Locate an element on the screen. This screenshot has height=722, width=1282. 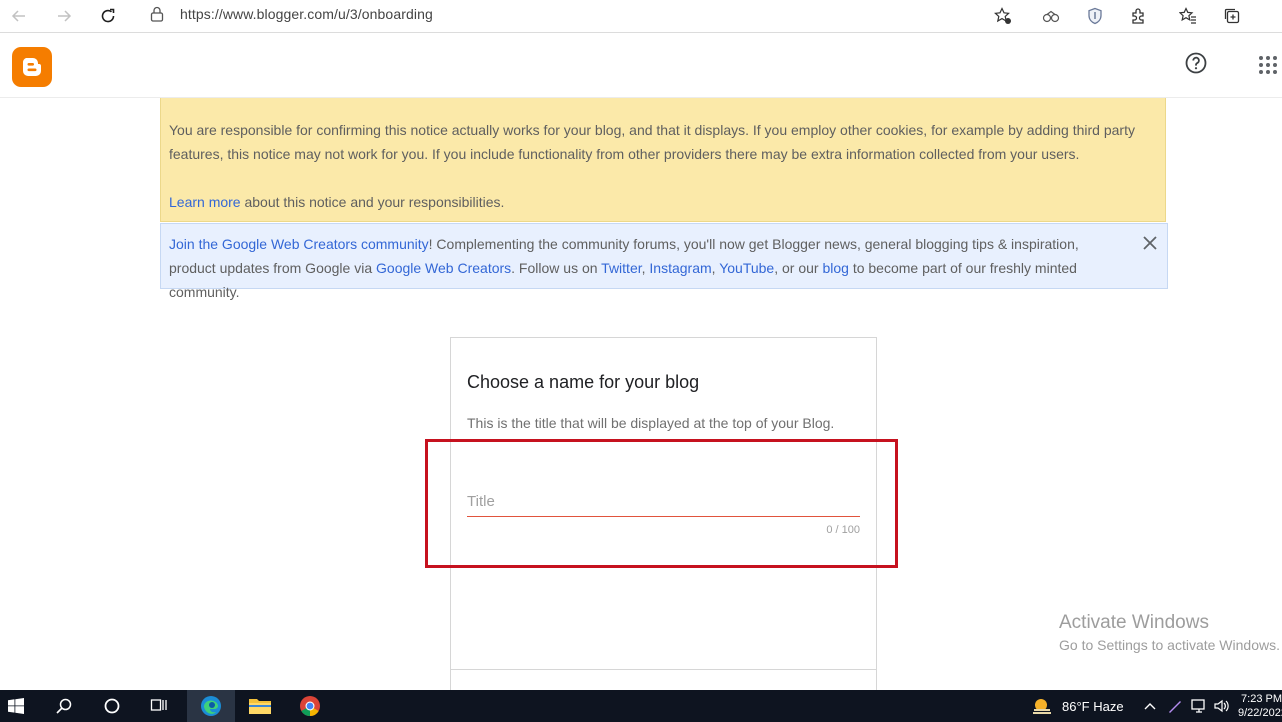
browser-toolbar: https://www.blogger.com/u/3/onboarding is located at coordinates (641, 16).